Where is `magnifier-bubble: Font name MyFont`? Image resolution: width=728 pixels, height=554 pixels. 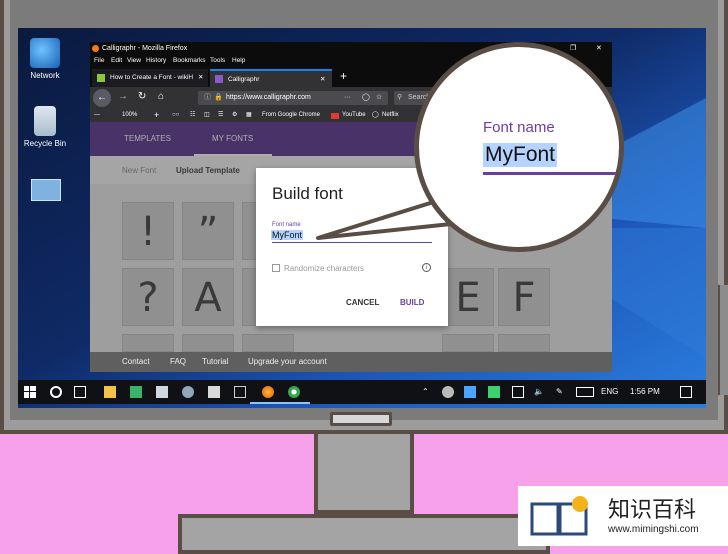 magnifier-bubble: Font name MyFont is located at coordinates (519, 147).